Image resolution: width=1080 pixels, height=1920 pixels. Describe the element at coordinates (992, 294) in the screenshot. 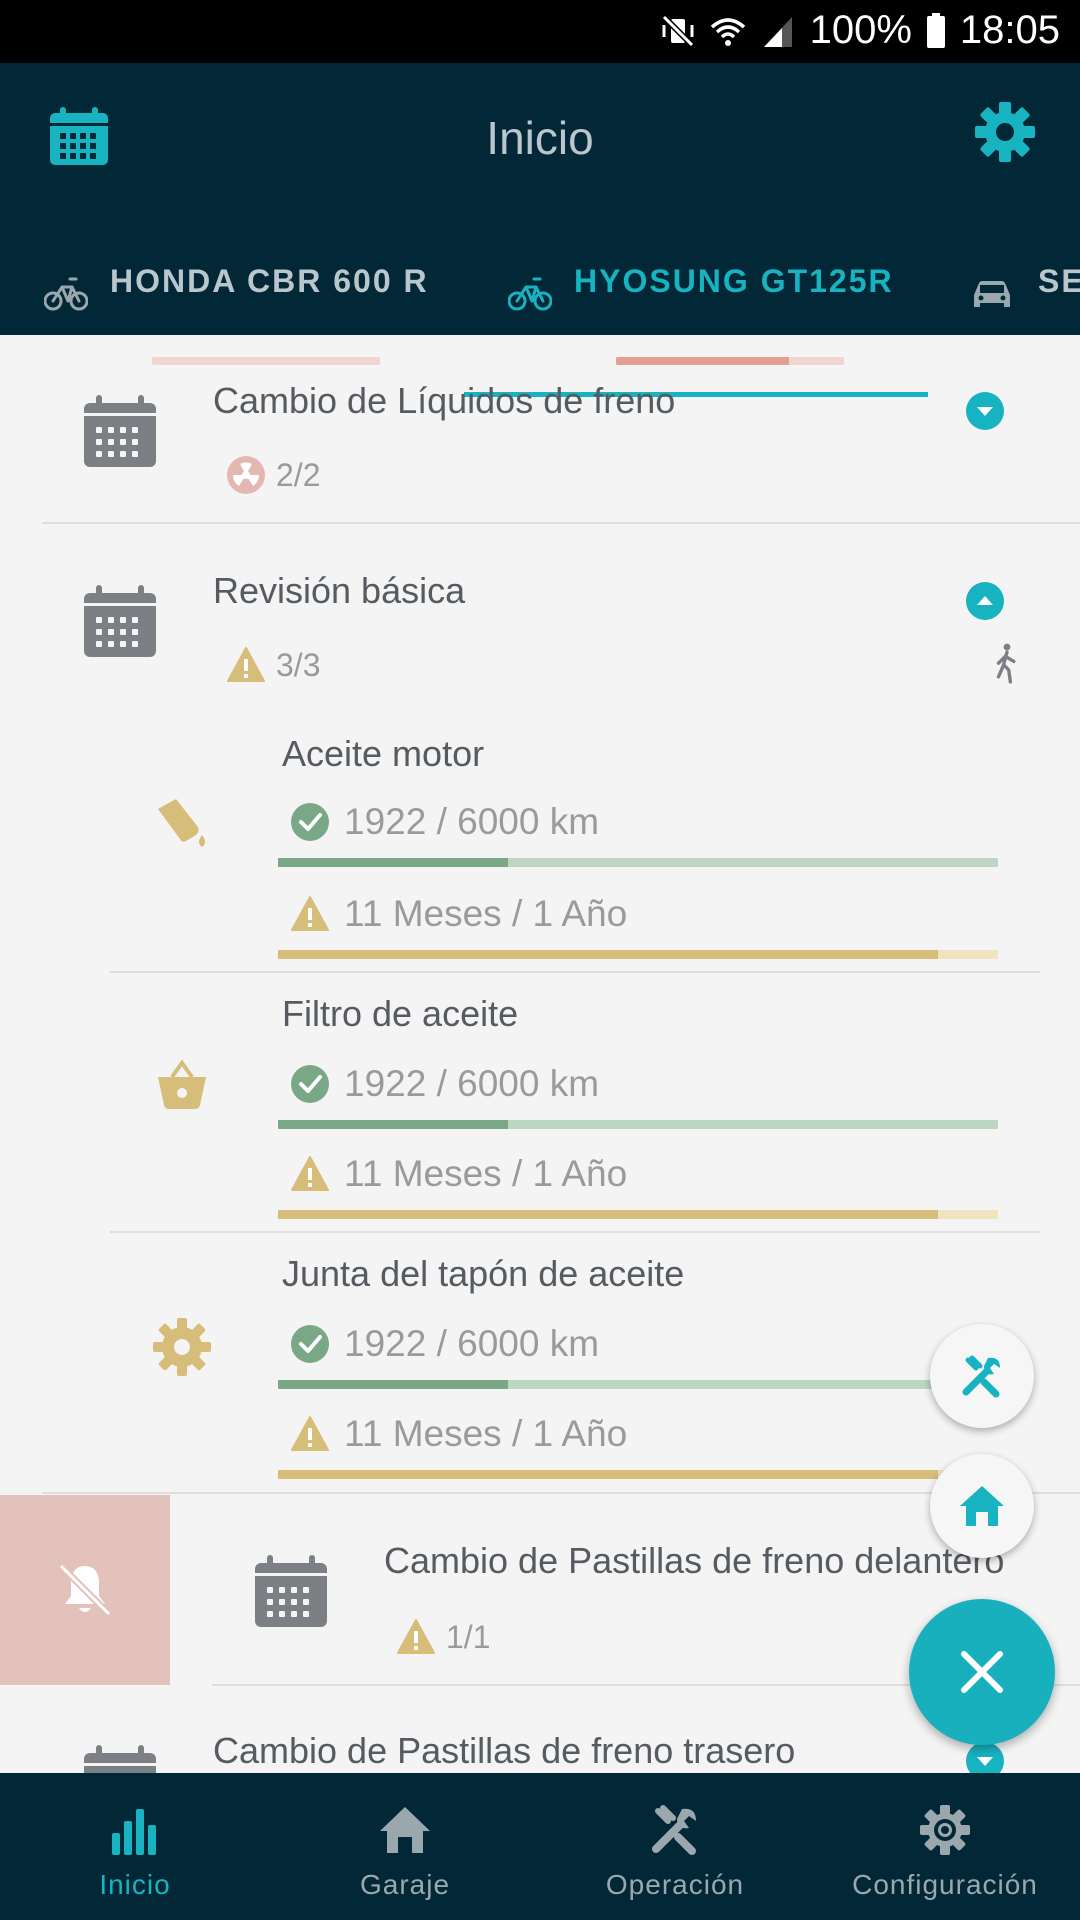

I see `car-icon` at that location.